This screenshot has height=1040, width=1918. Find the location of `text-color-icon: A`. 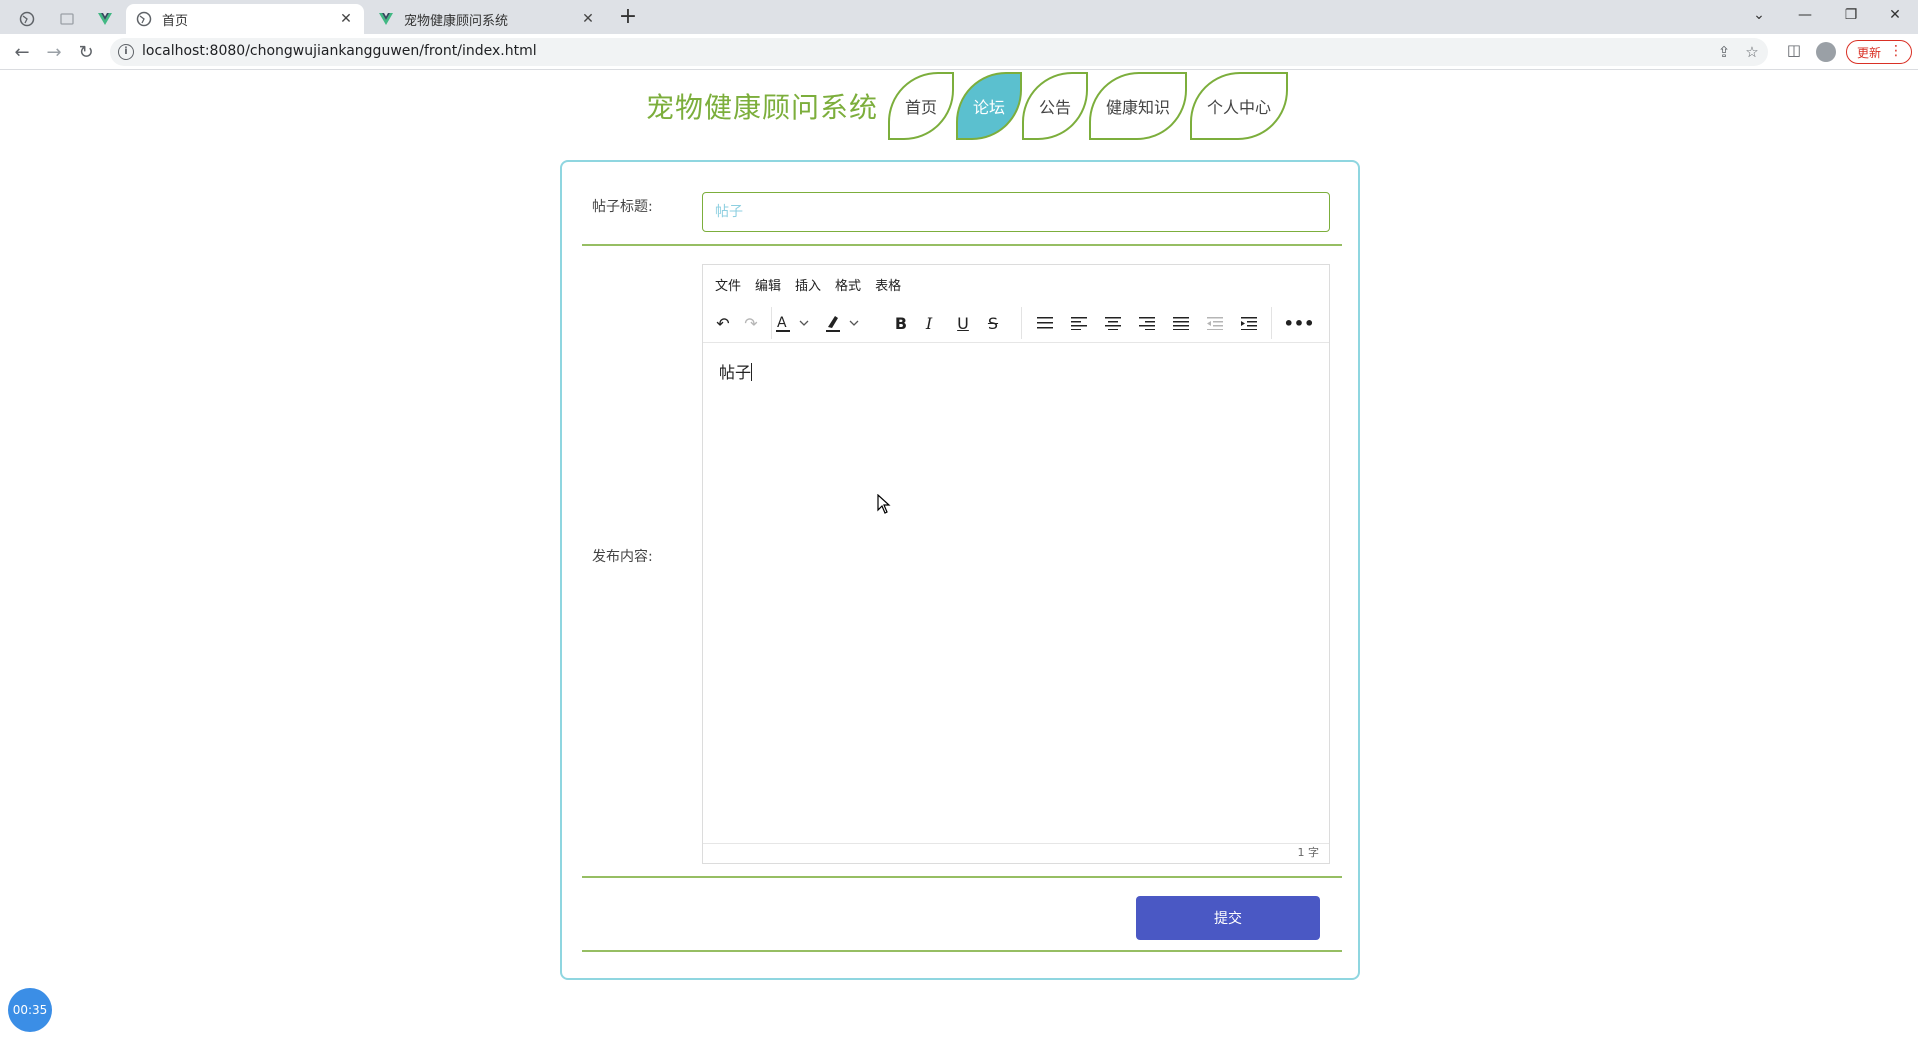

text-color-icon: A is located at coordinates (793, 323).